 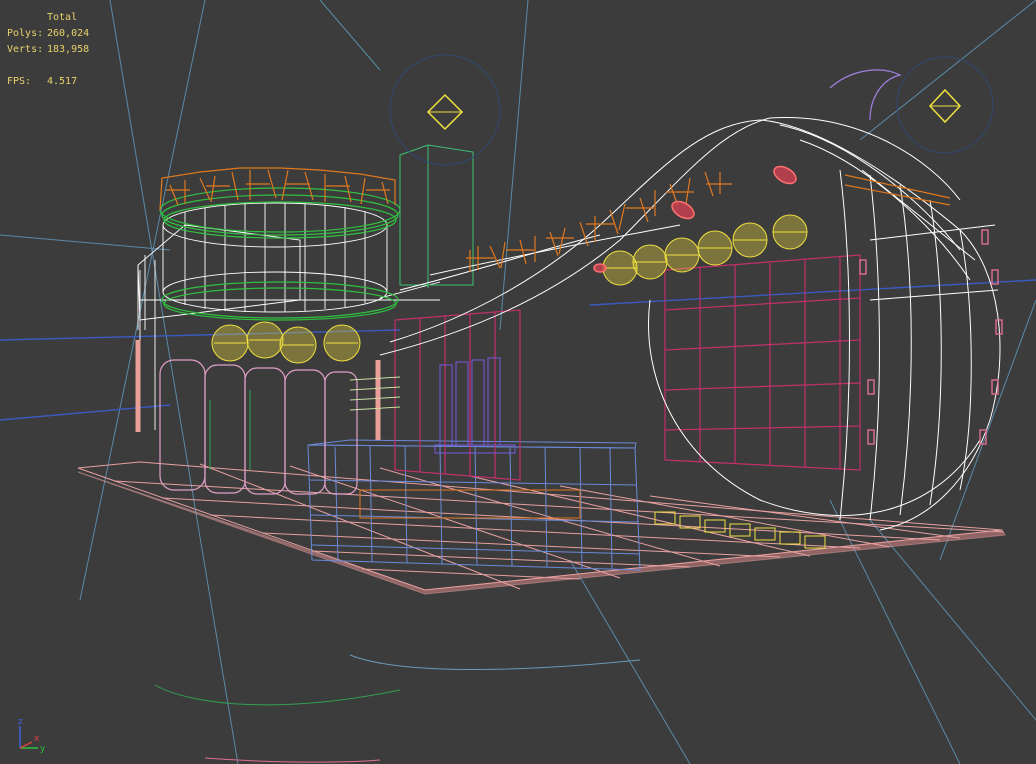 I want to click on verts-label: Verts:, so click(x=25, y=49).